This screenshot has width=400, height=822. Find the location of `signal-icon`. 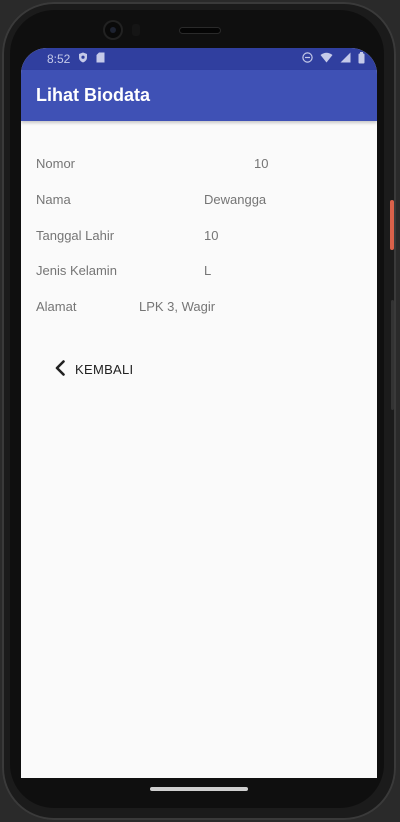

signal-icon is located at coordinates (345, 59).